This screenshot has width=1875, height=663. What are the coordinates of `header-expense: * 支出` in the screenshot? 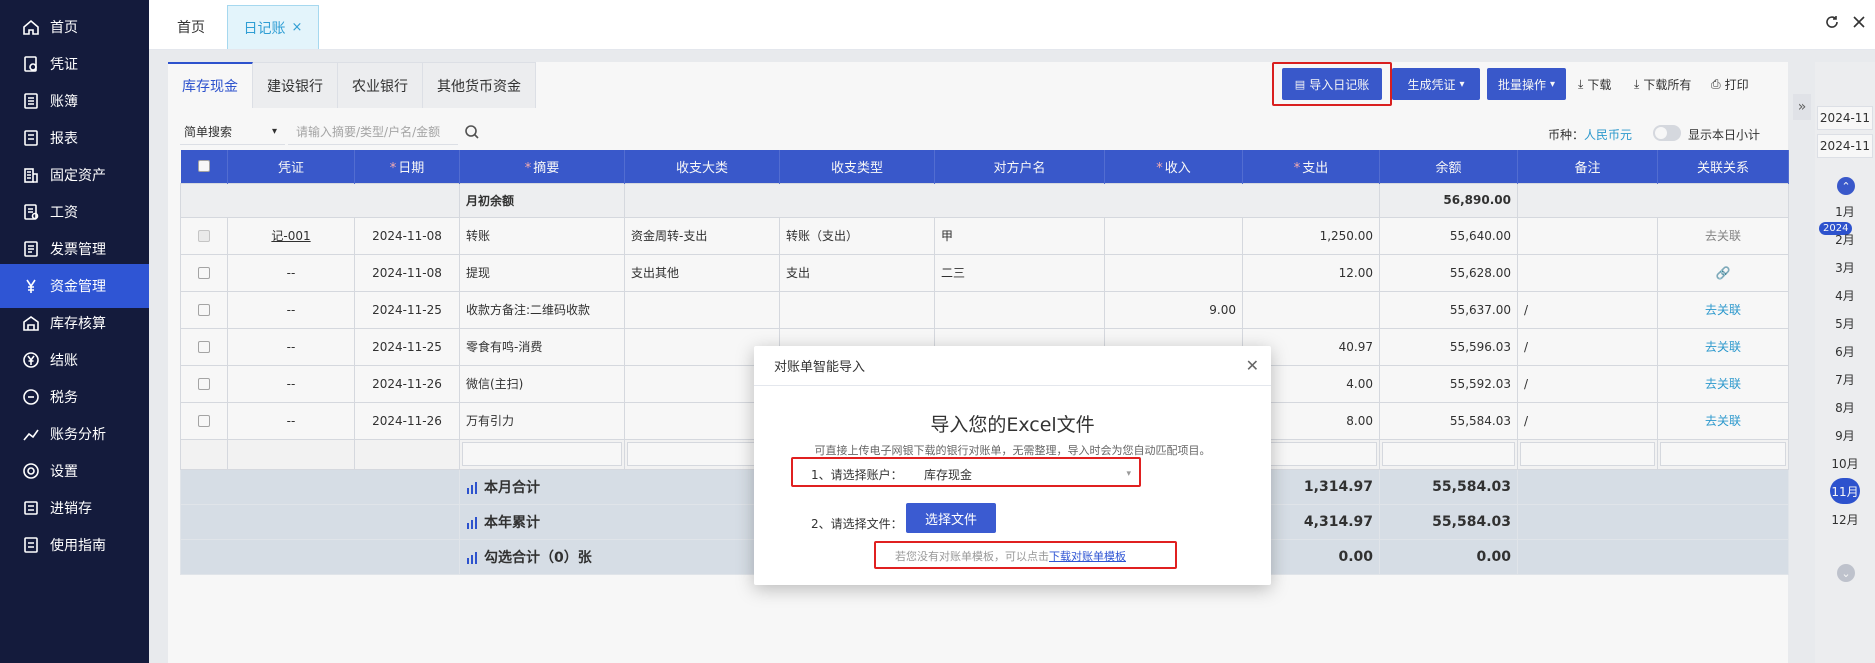 It's located at (1311, 166).